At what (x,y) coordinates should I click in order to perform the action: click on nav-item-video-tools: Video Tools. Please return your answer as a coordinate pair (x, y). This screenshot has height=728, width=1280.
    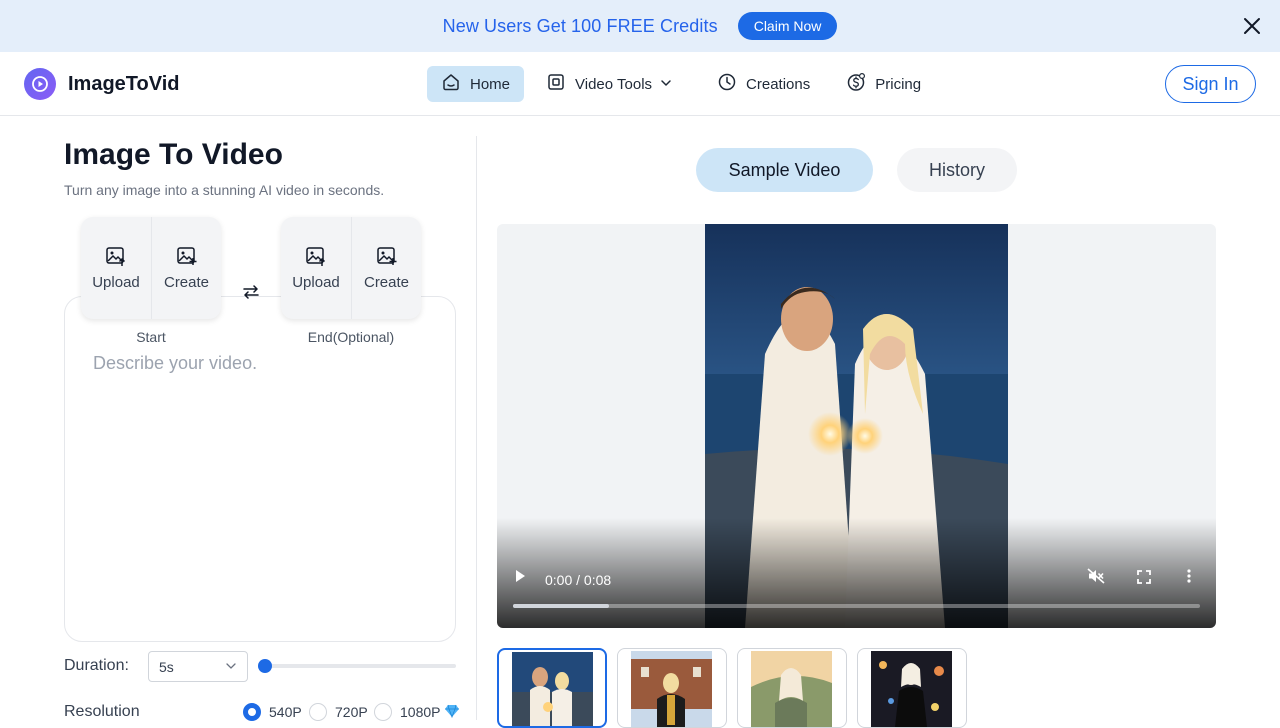
    Looking at the image, I should click on (613, 84).